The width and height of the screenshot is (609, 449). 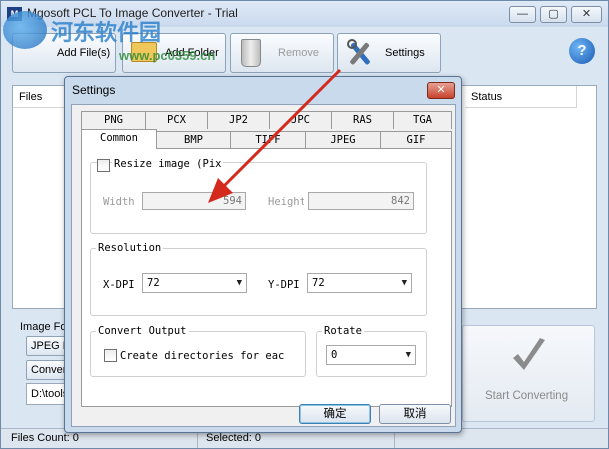 I want to click on x-dpi-select: 72 ▼, so click(x=194, y=283).